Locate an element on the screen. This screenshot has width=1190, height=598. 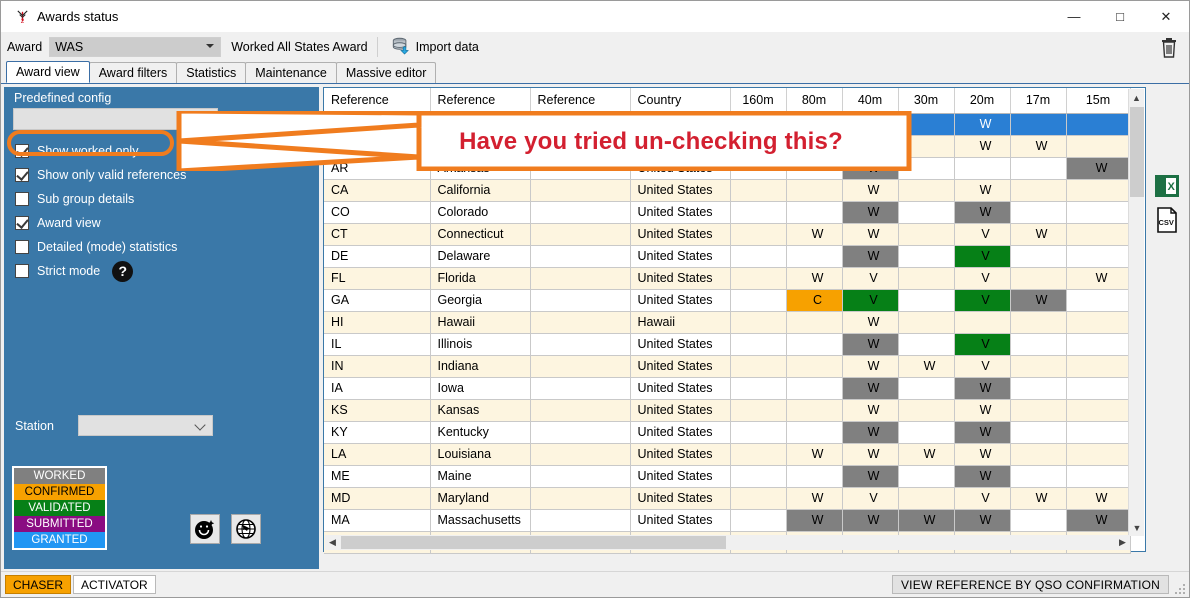
cell-ref2: Maine is located at coordinates (480, 476).